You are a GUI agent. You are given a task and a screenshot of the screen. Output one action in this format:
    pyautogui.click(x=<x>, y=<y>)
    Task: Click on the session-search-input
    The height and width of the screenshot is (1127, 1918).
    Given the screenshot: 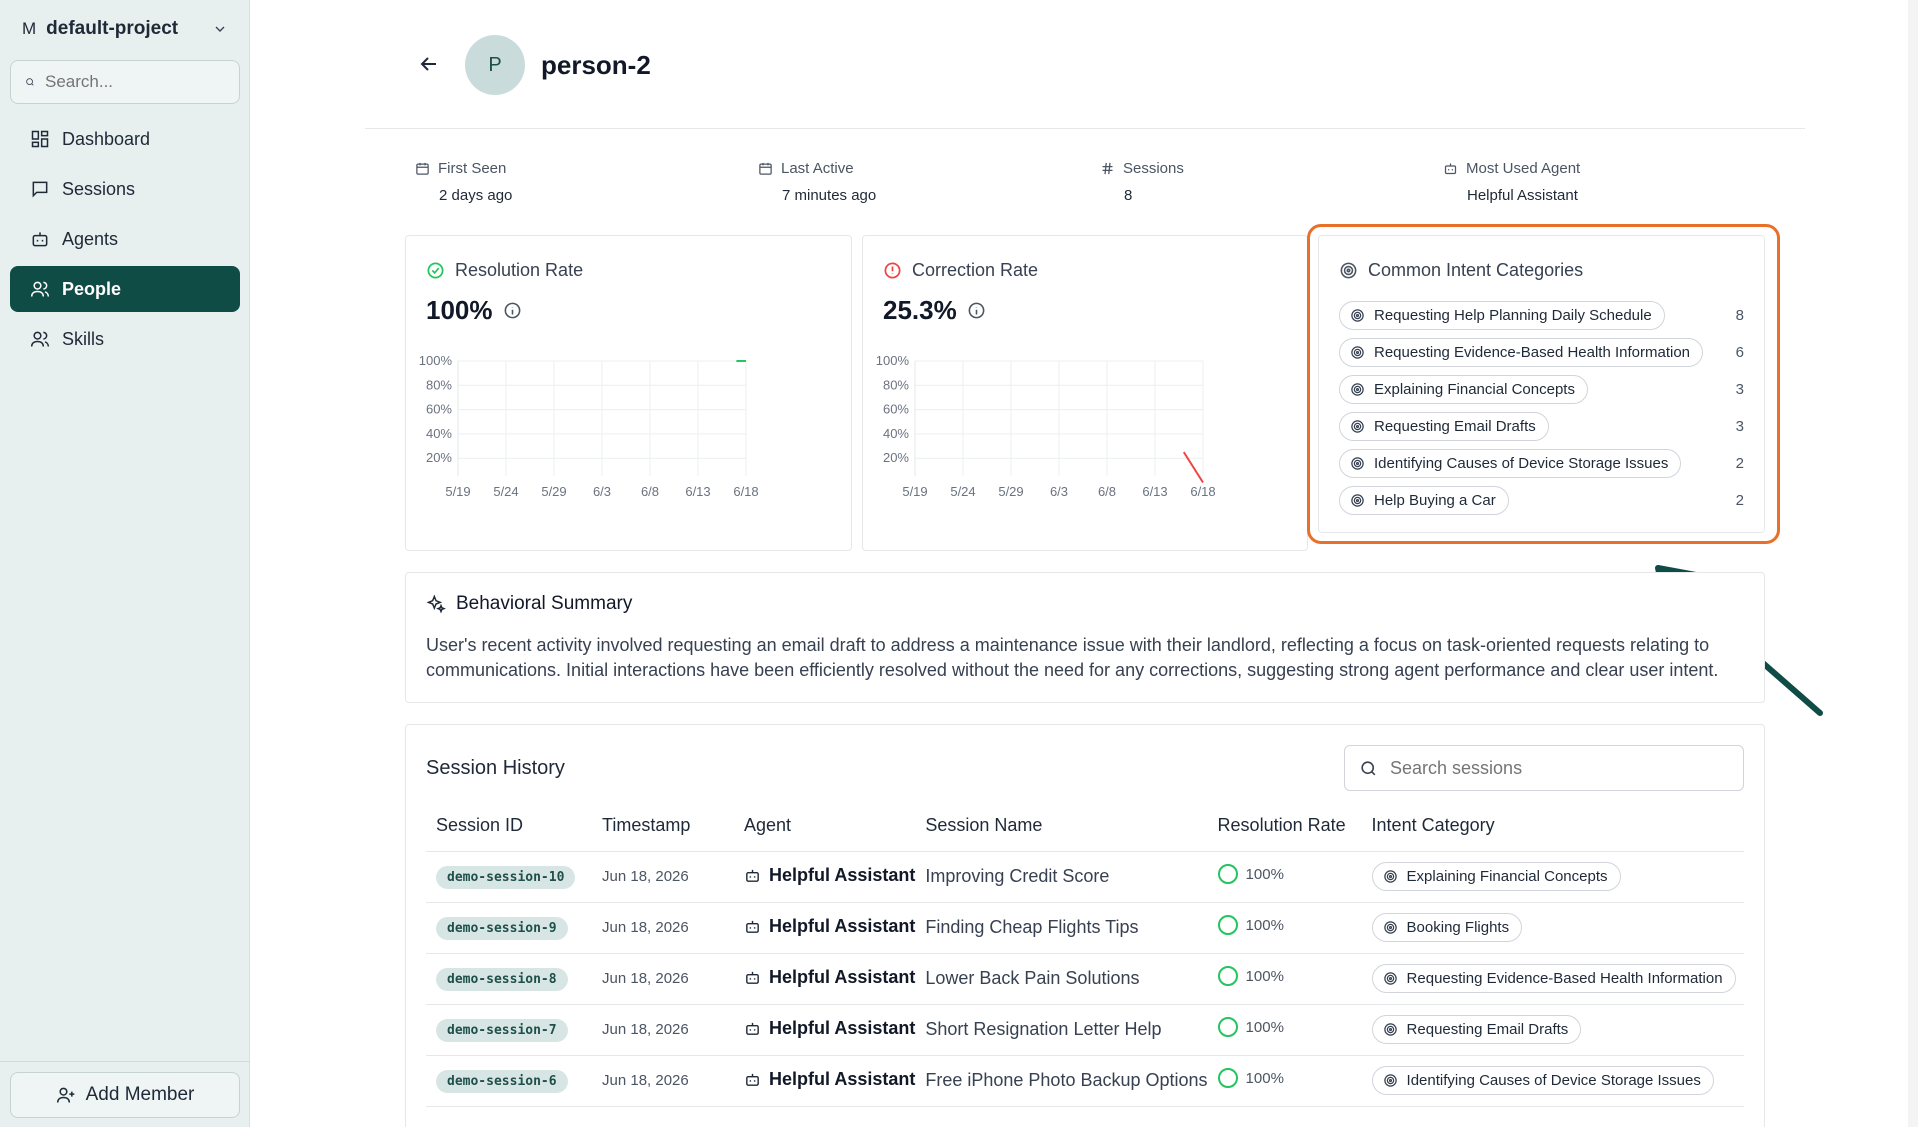 What is the action you would take?
    pyautogui.click(x=1555, y=768)
    